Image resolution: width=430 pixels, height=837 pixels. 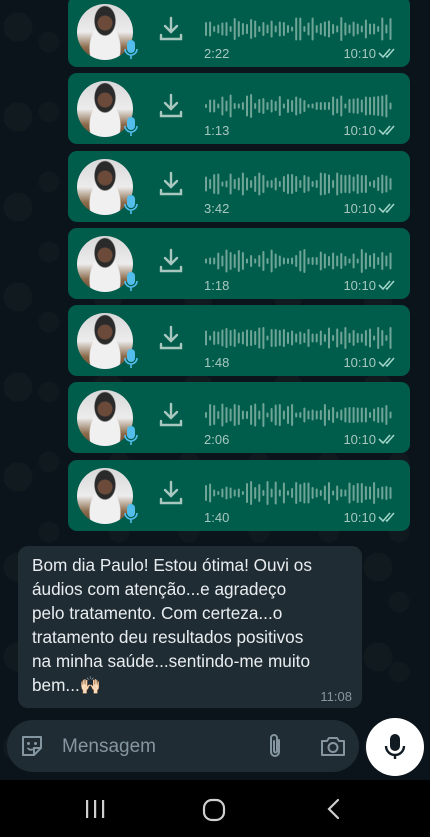 I want to click on audio-duration: 1:40, so click(x=217, y=517).